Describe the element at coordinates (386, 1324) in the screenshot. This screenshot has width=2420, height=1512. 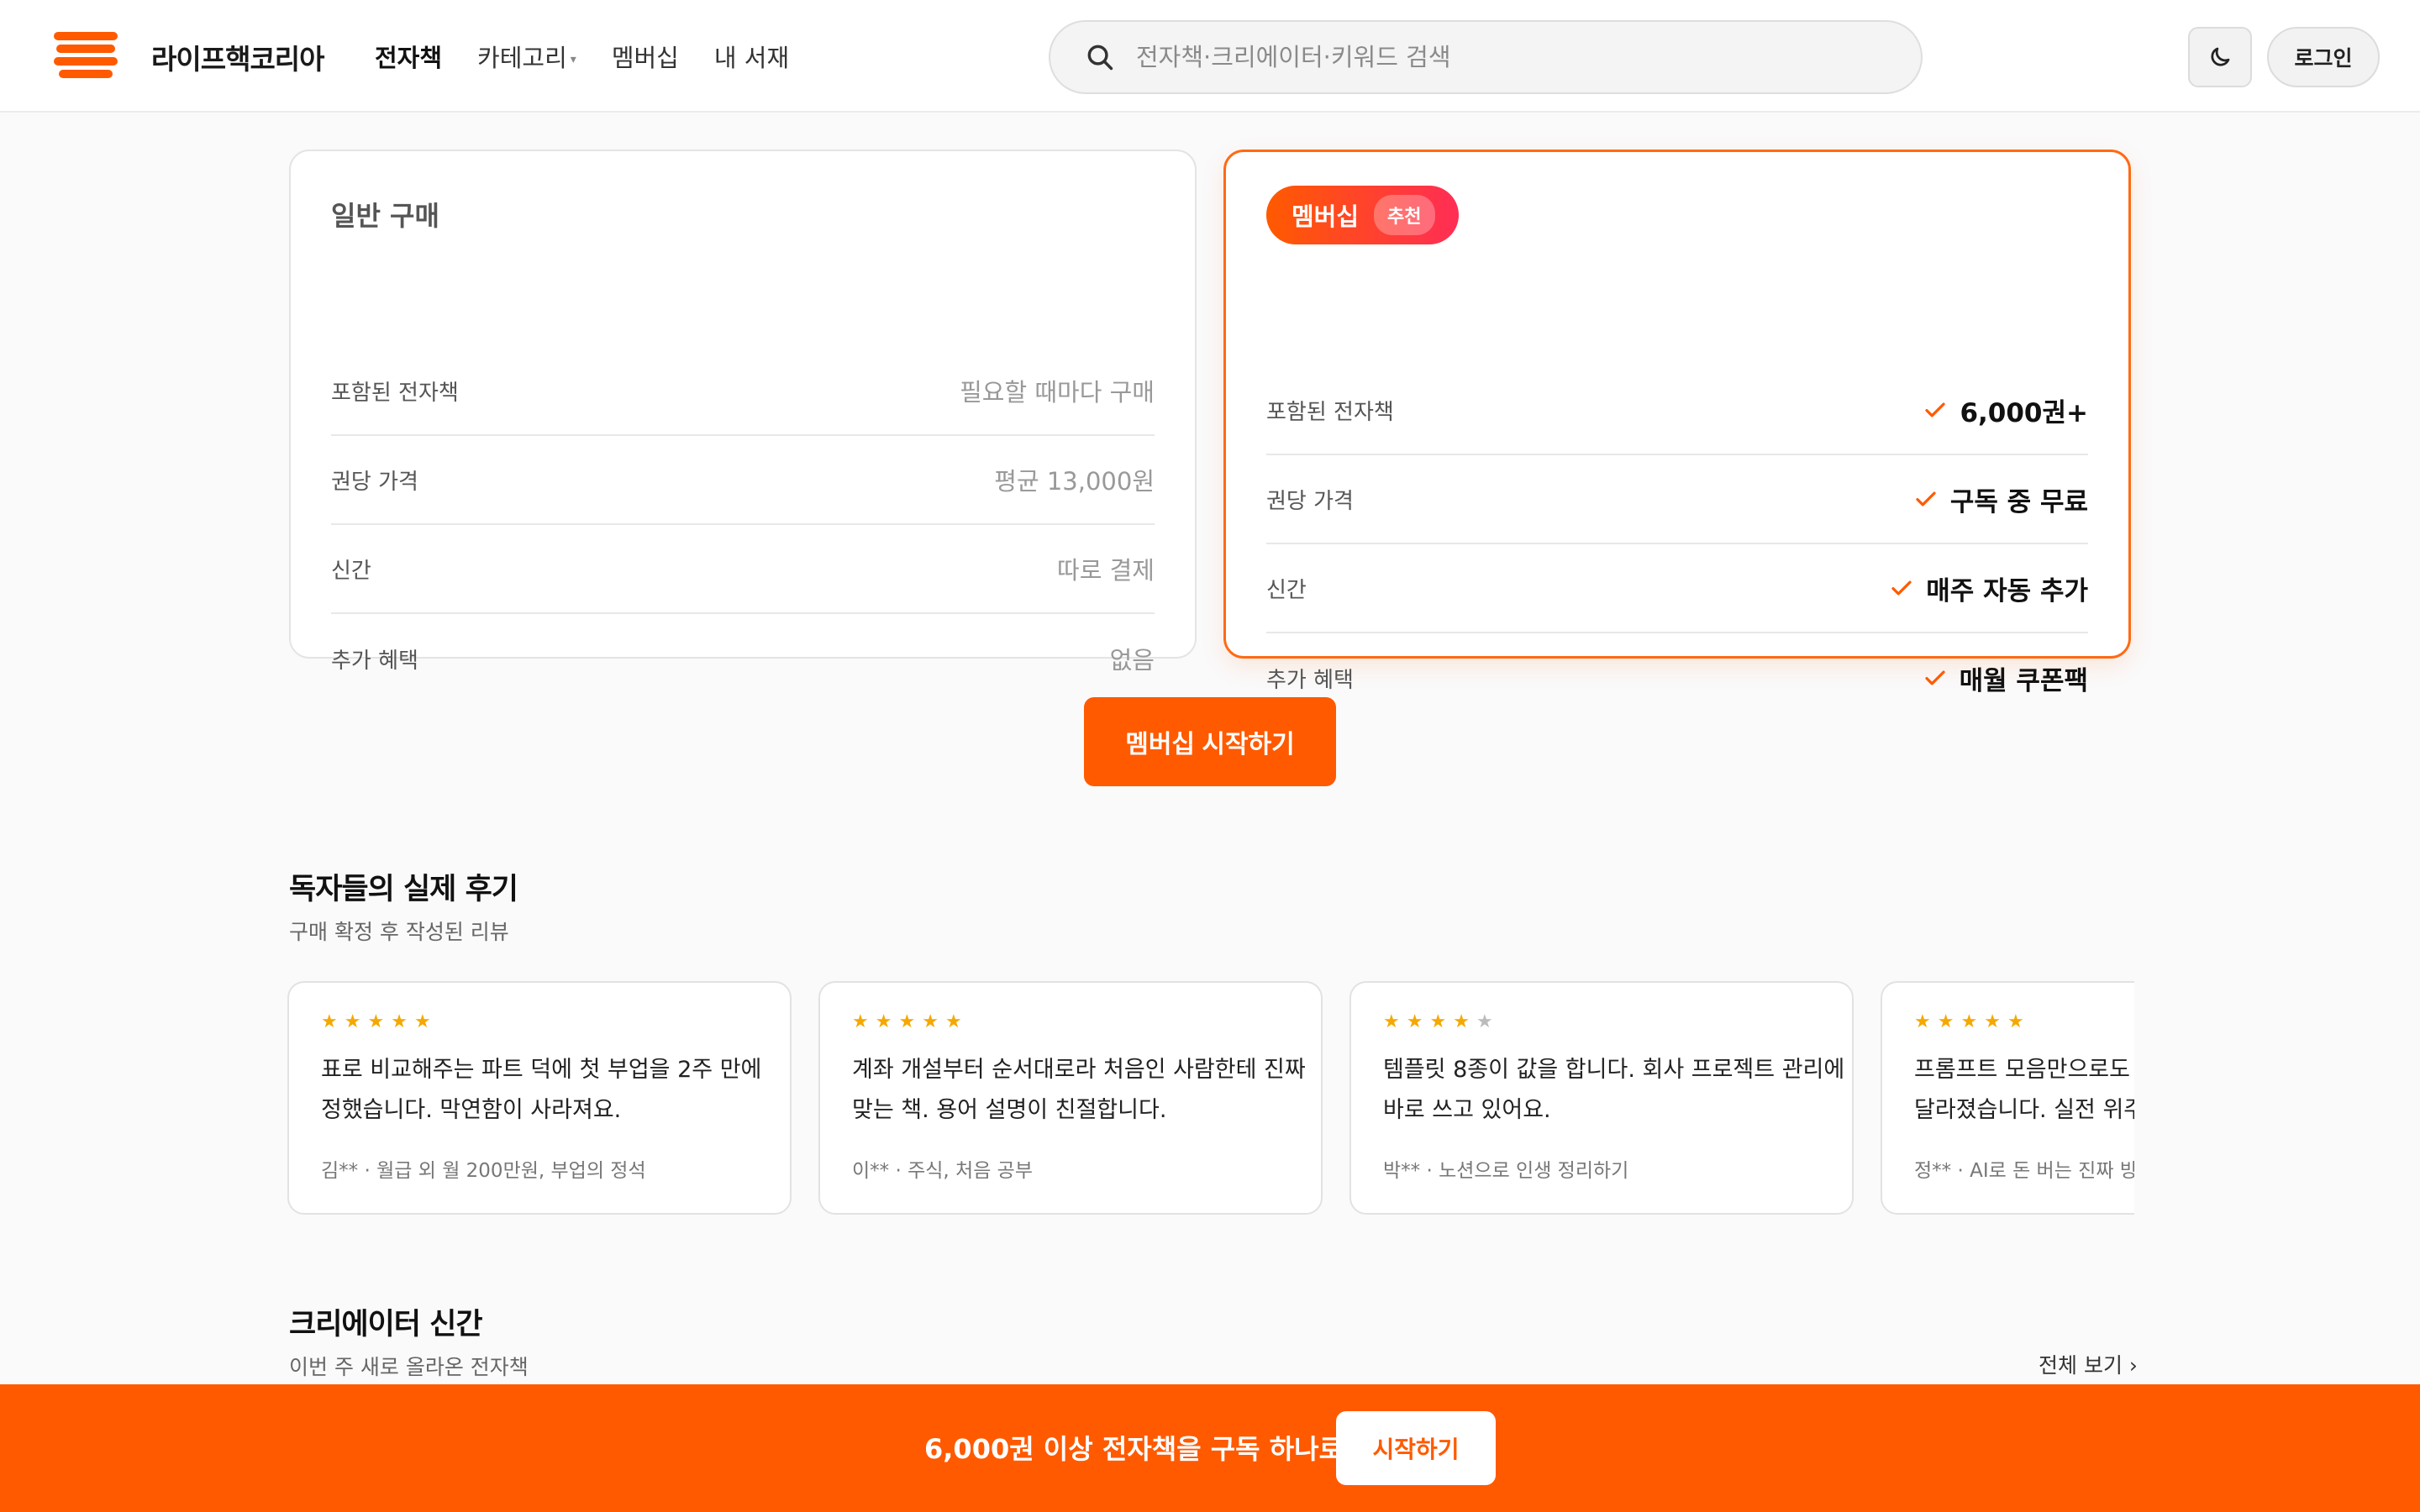
I see `new-releases-title: 크리에이터 신간` at that location.